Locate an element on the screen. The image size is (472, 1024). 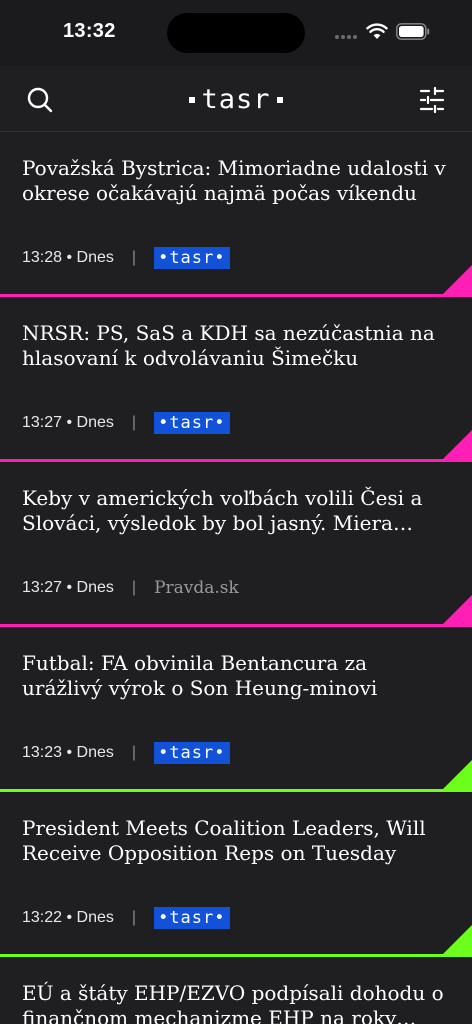
article-time: 13:23 is located at coordinates (42, 752).